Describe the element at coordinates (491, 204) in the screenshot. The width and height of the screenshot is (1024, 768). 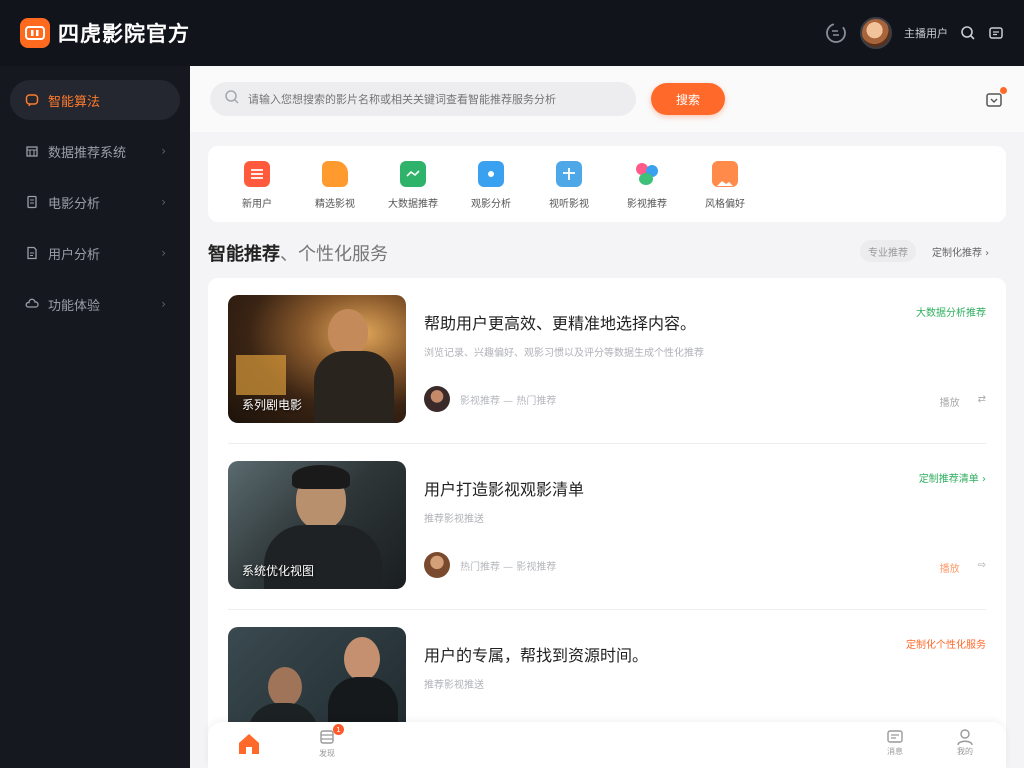
I see `category-label: 观影分析` at that location.